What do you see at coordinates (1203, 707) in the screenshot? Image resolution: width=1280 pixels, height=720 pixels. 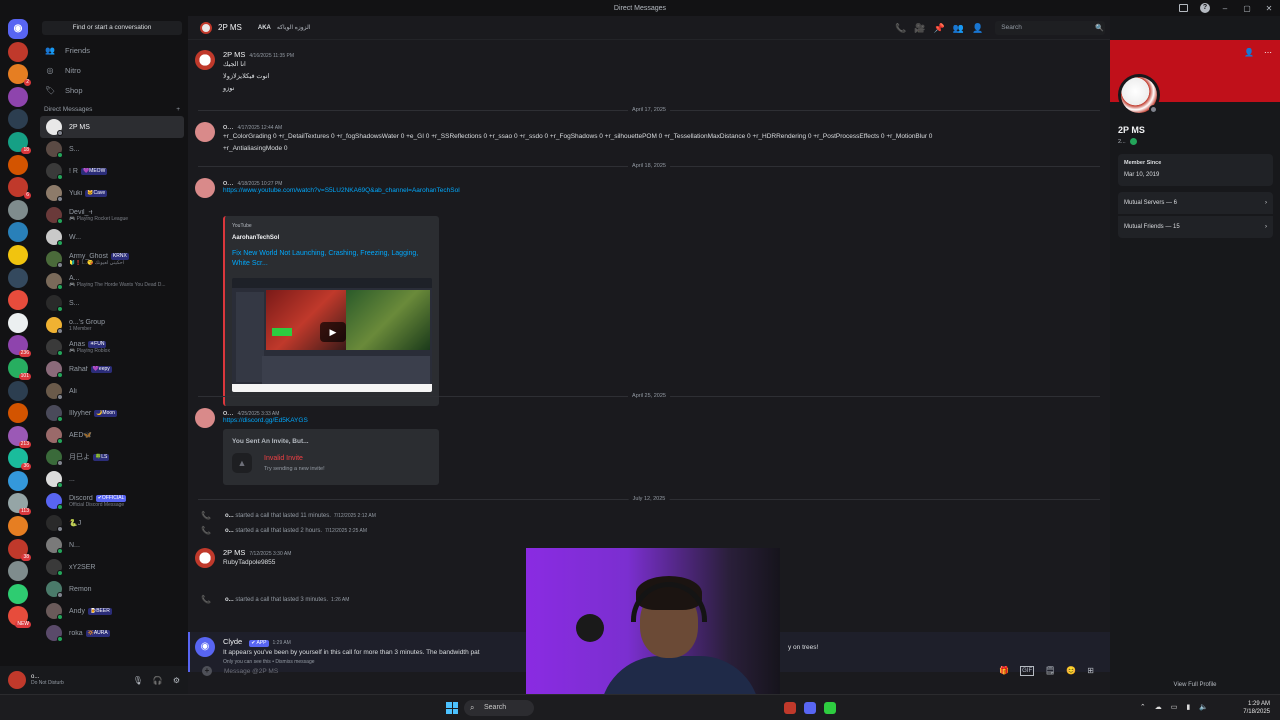 I see `speaker-icon: 🔈` at bounding box center [1203, 707].